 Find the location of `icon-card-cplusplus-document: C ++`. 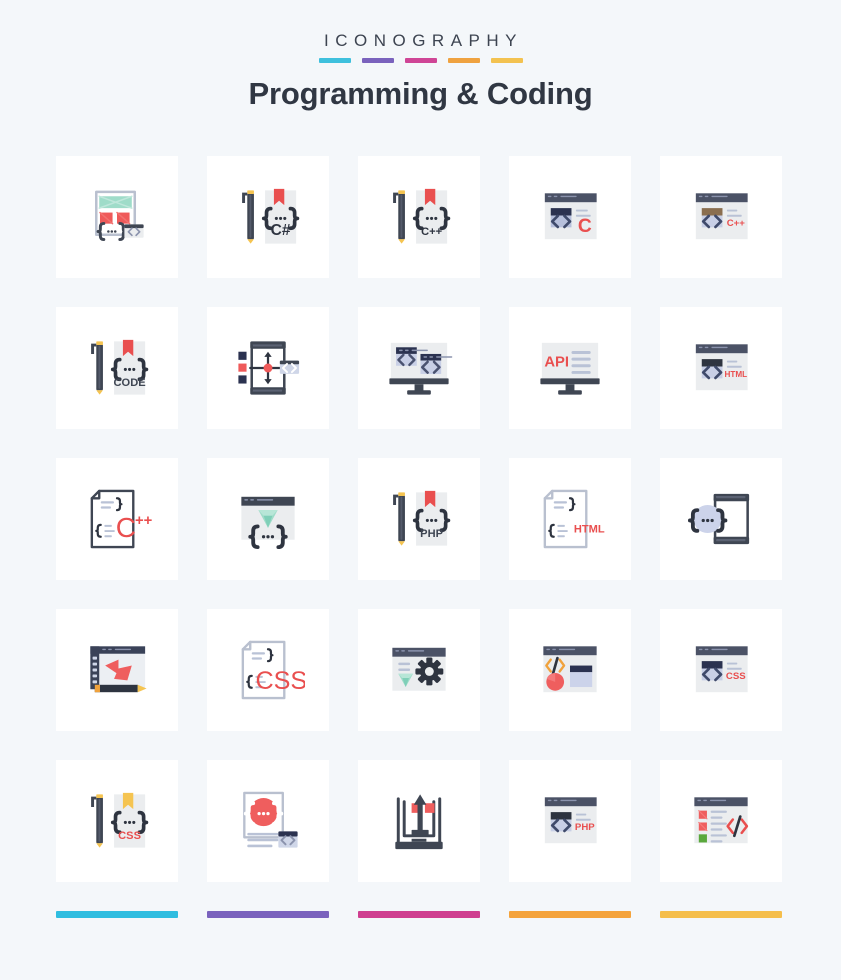

icon-card-cplusplus-document: C ++ is located at coordinates (117, 519).